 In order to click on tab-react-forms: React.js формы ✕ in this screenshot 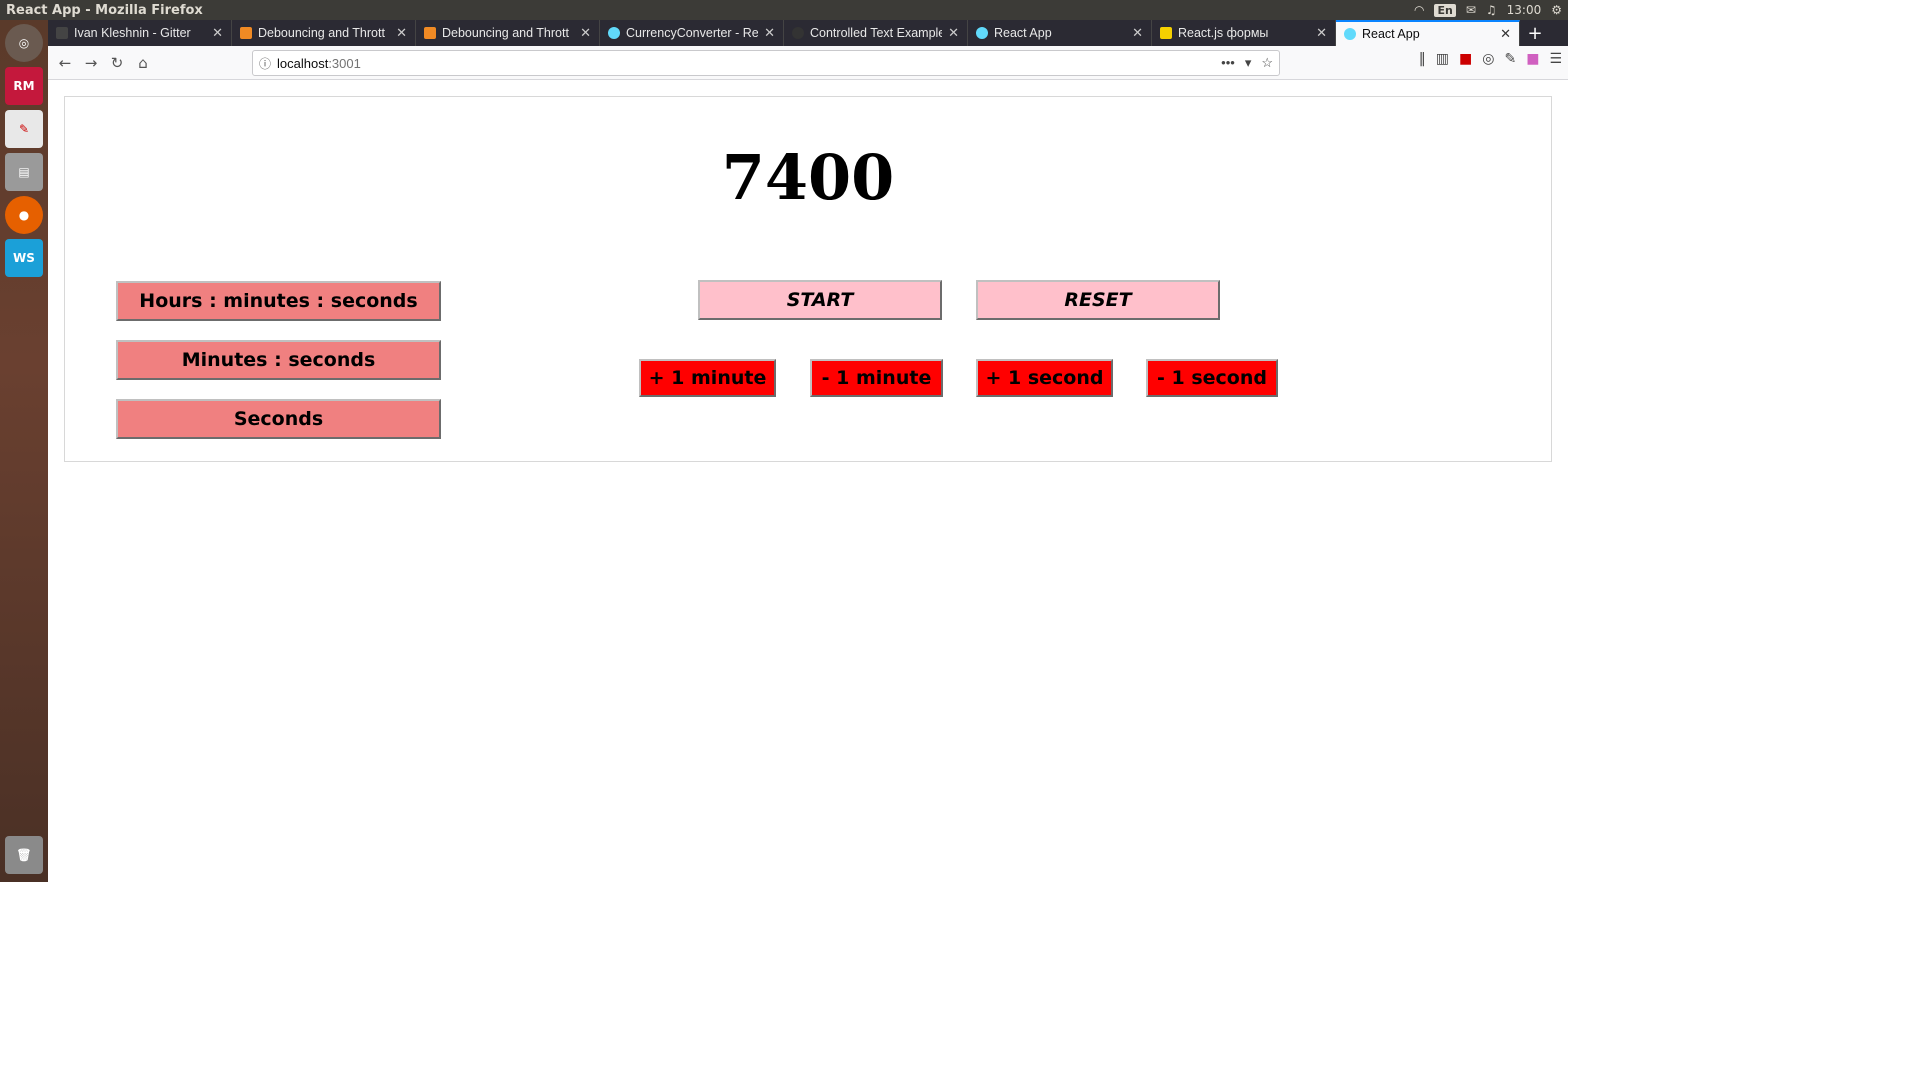, I will do `click(1244, 33)`.